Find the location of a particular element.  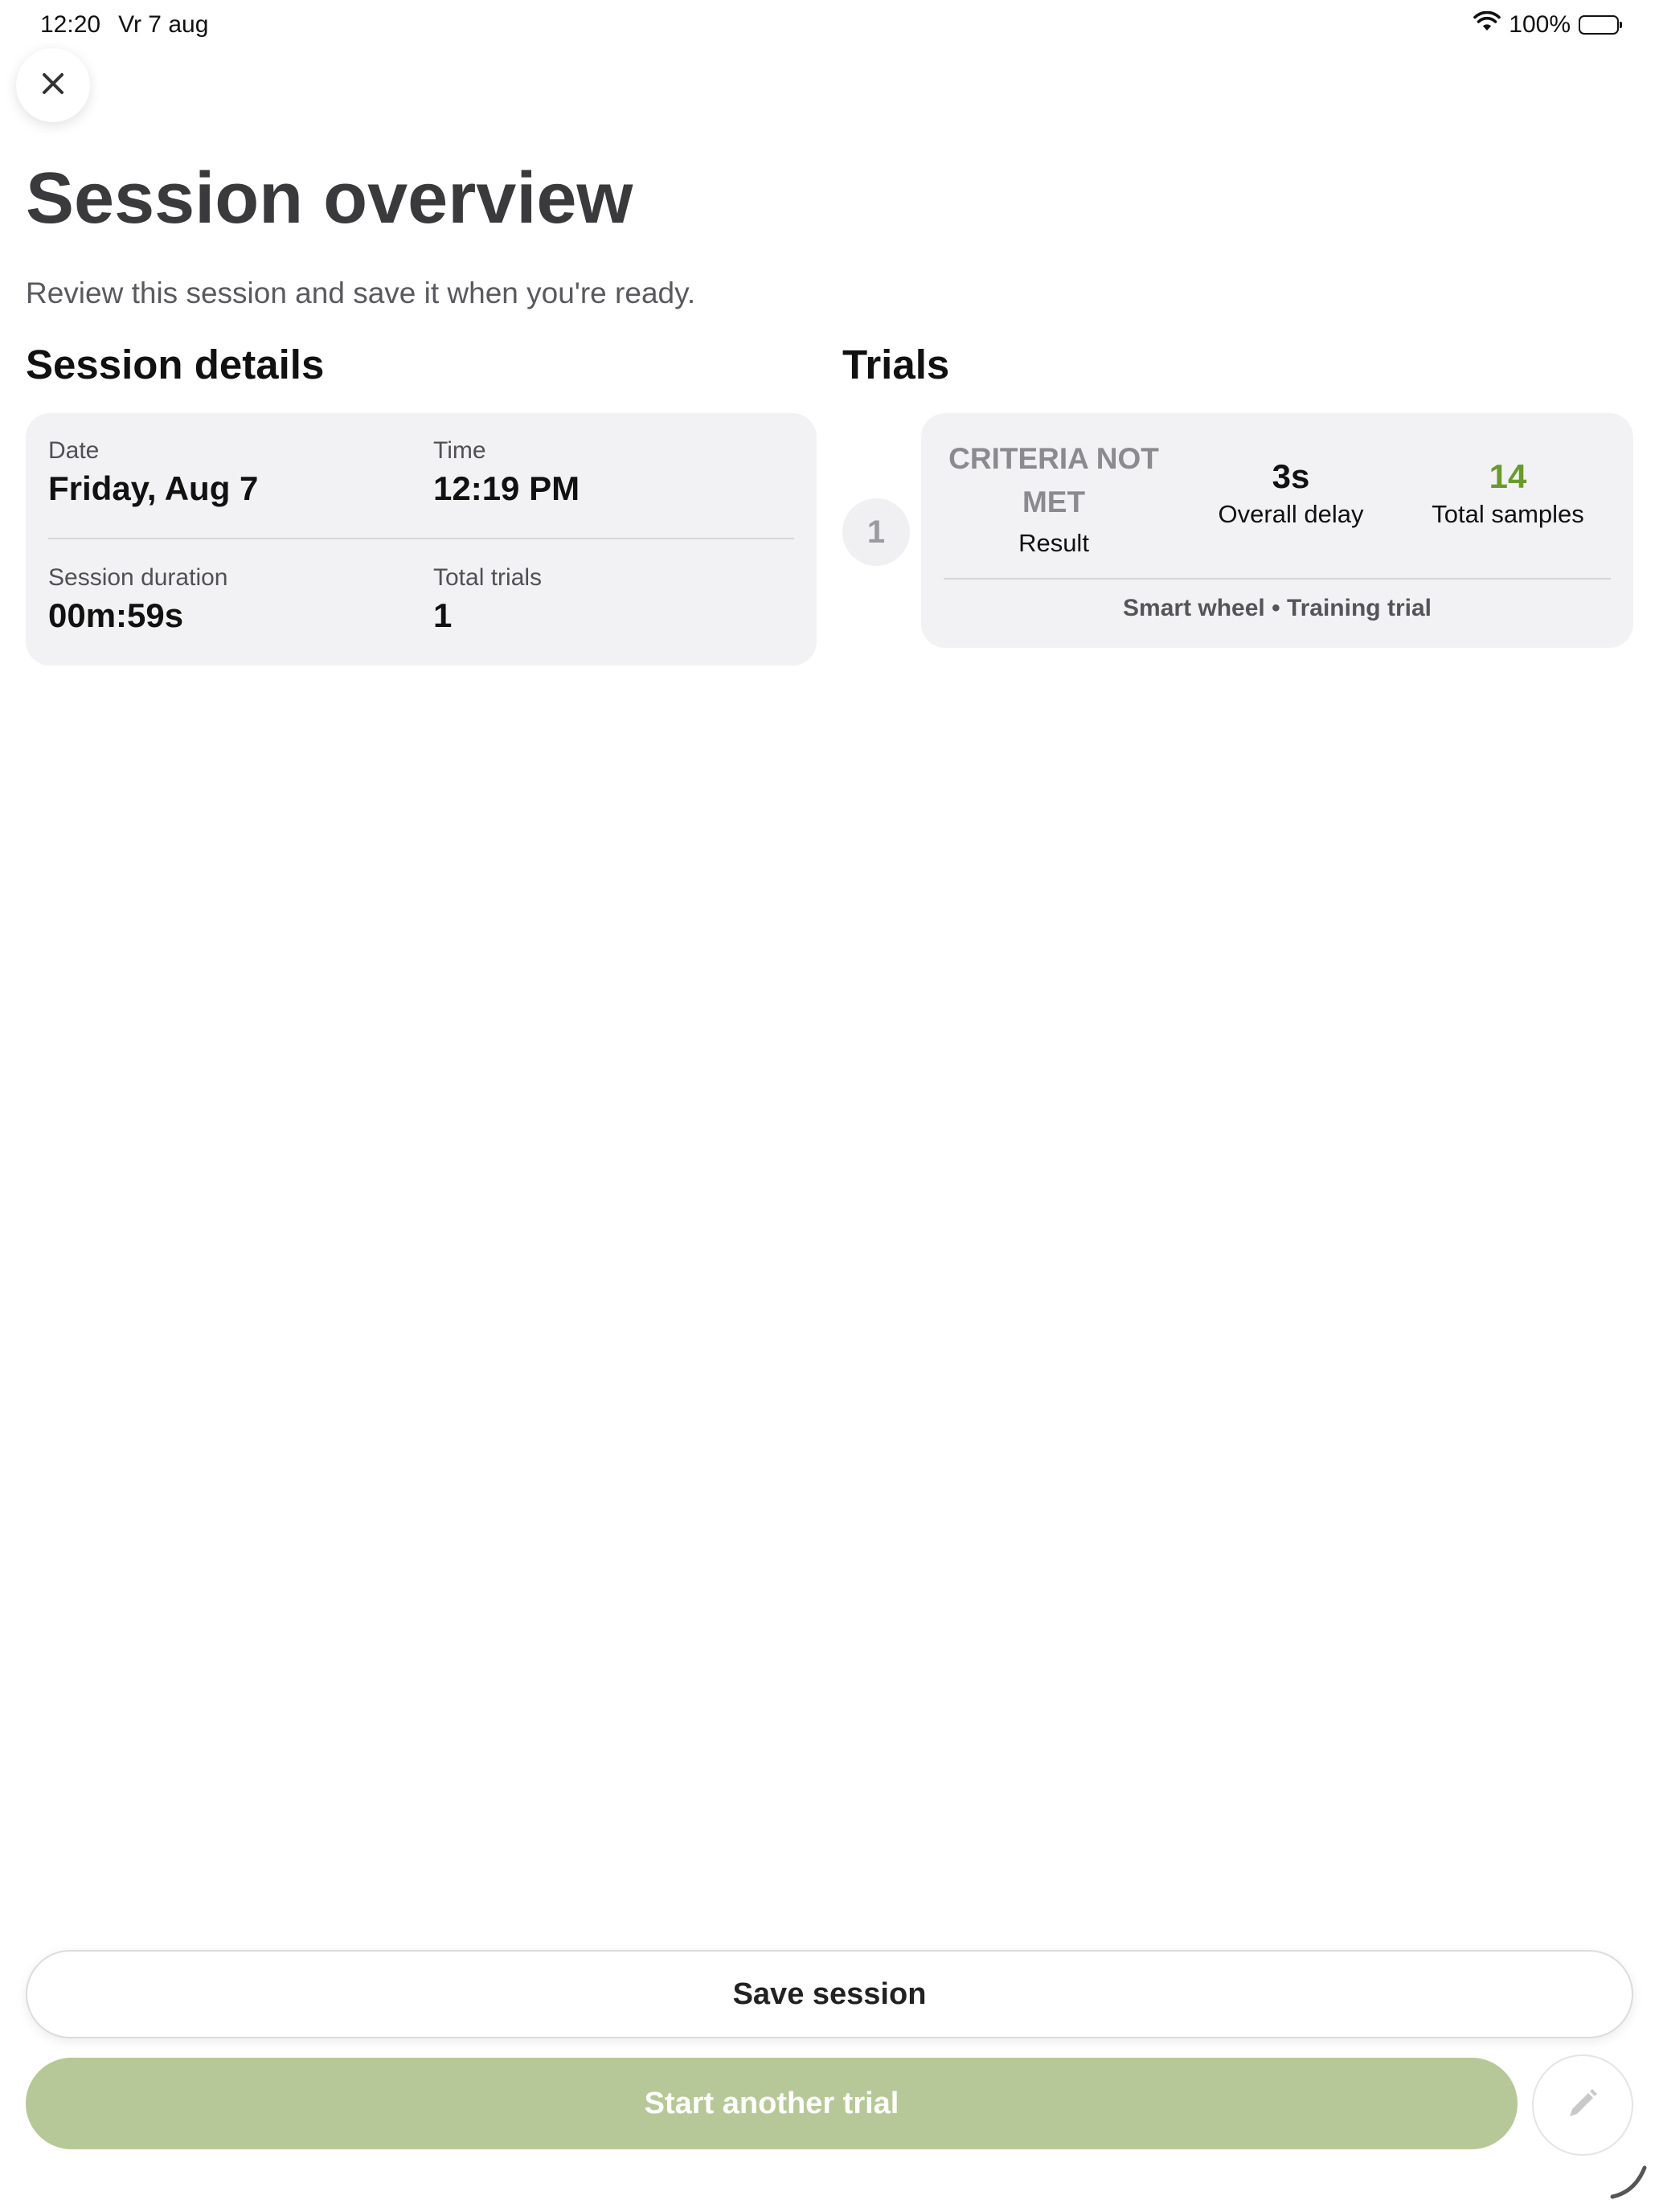

time-detail: Time 12:19 PM is located at coordinates (507, 473).